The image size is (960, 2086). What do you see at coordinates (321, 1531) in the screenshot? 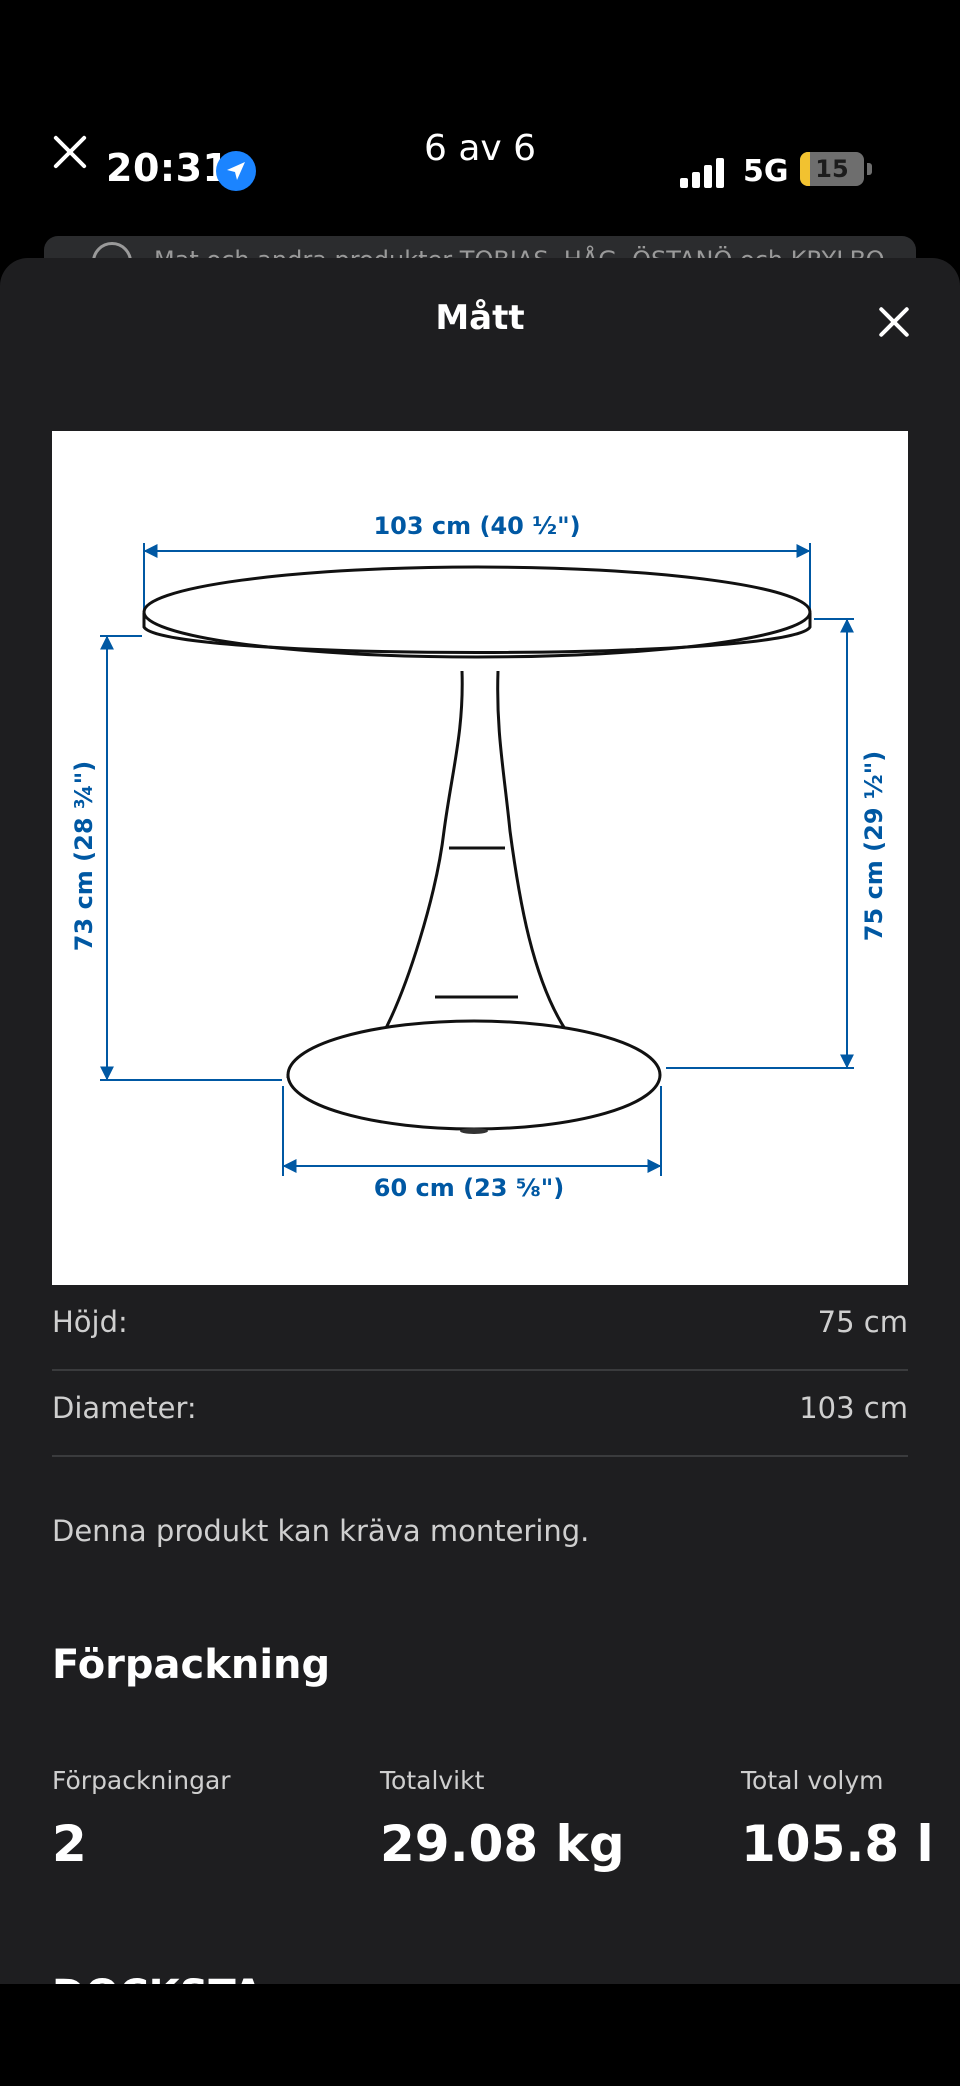
I see `assembly-note: Denna produkt kan kräva montering.` at bounding box center [321, 1531].